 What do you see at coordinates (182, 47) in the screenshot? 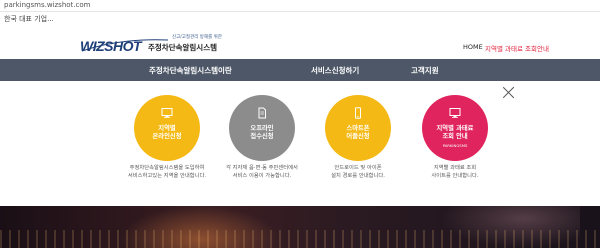
I see `logo-name: 주정차단속알림시스템` at bounding box center [182, 47].